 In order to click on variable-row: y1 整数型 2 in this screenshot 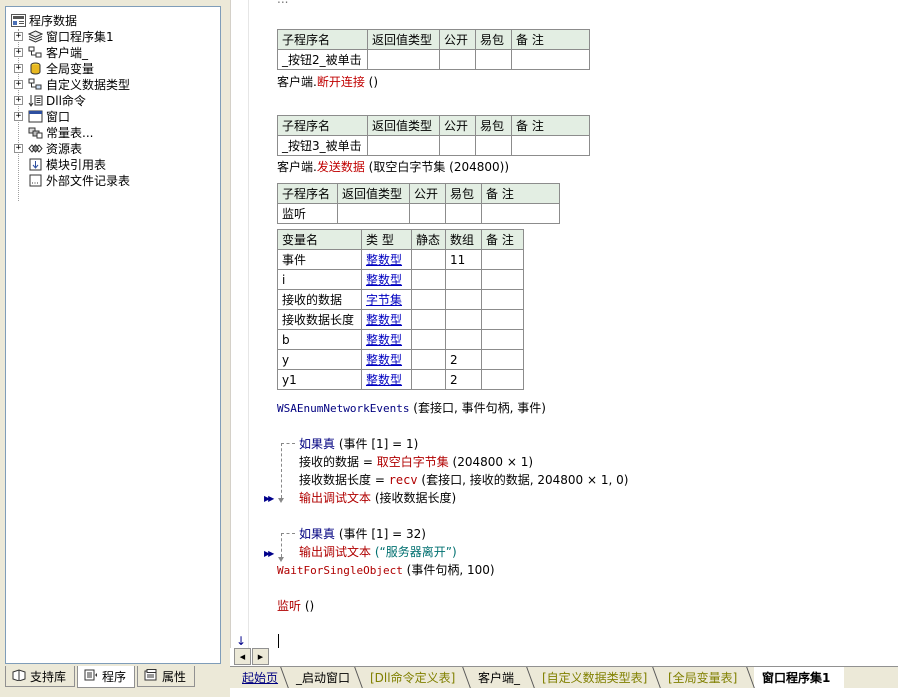, I will do `click(400, 379)`.